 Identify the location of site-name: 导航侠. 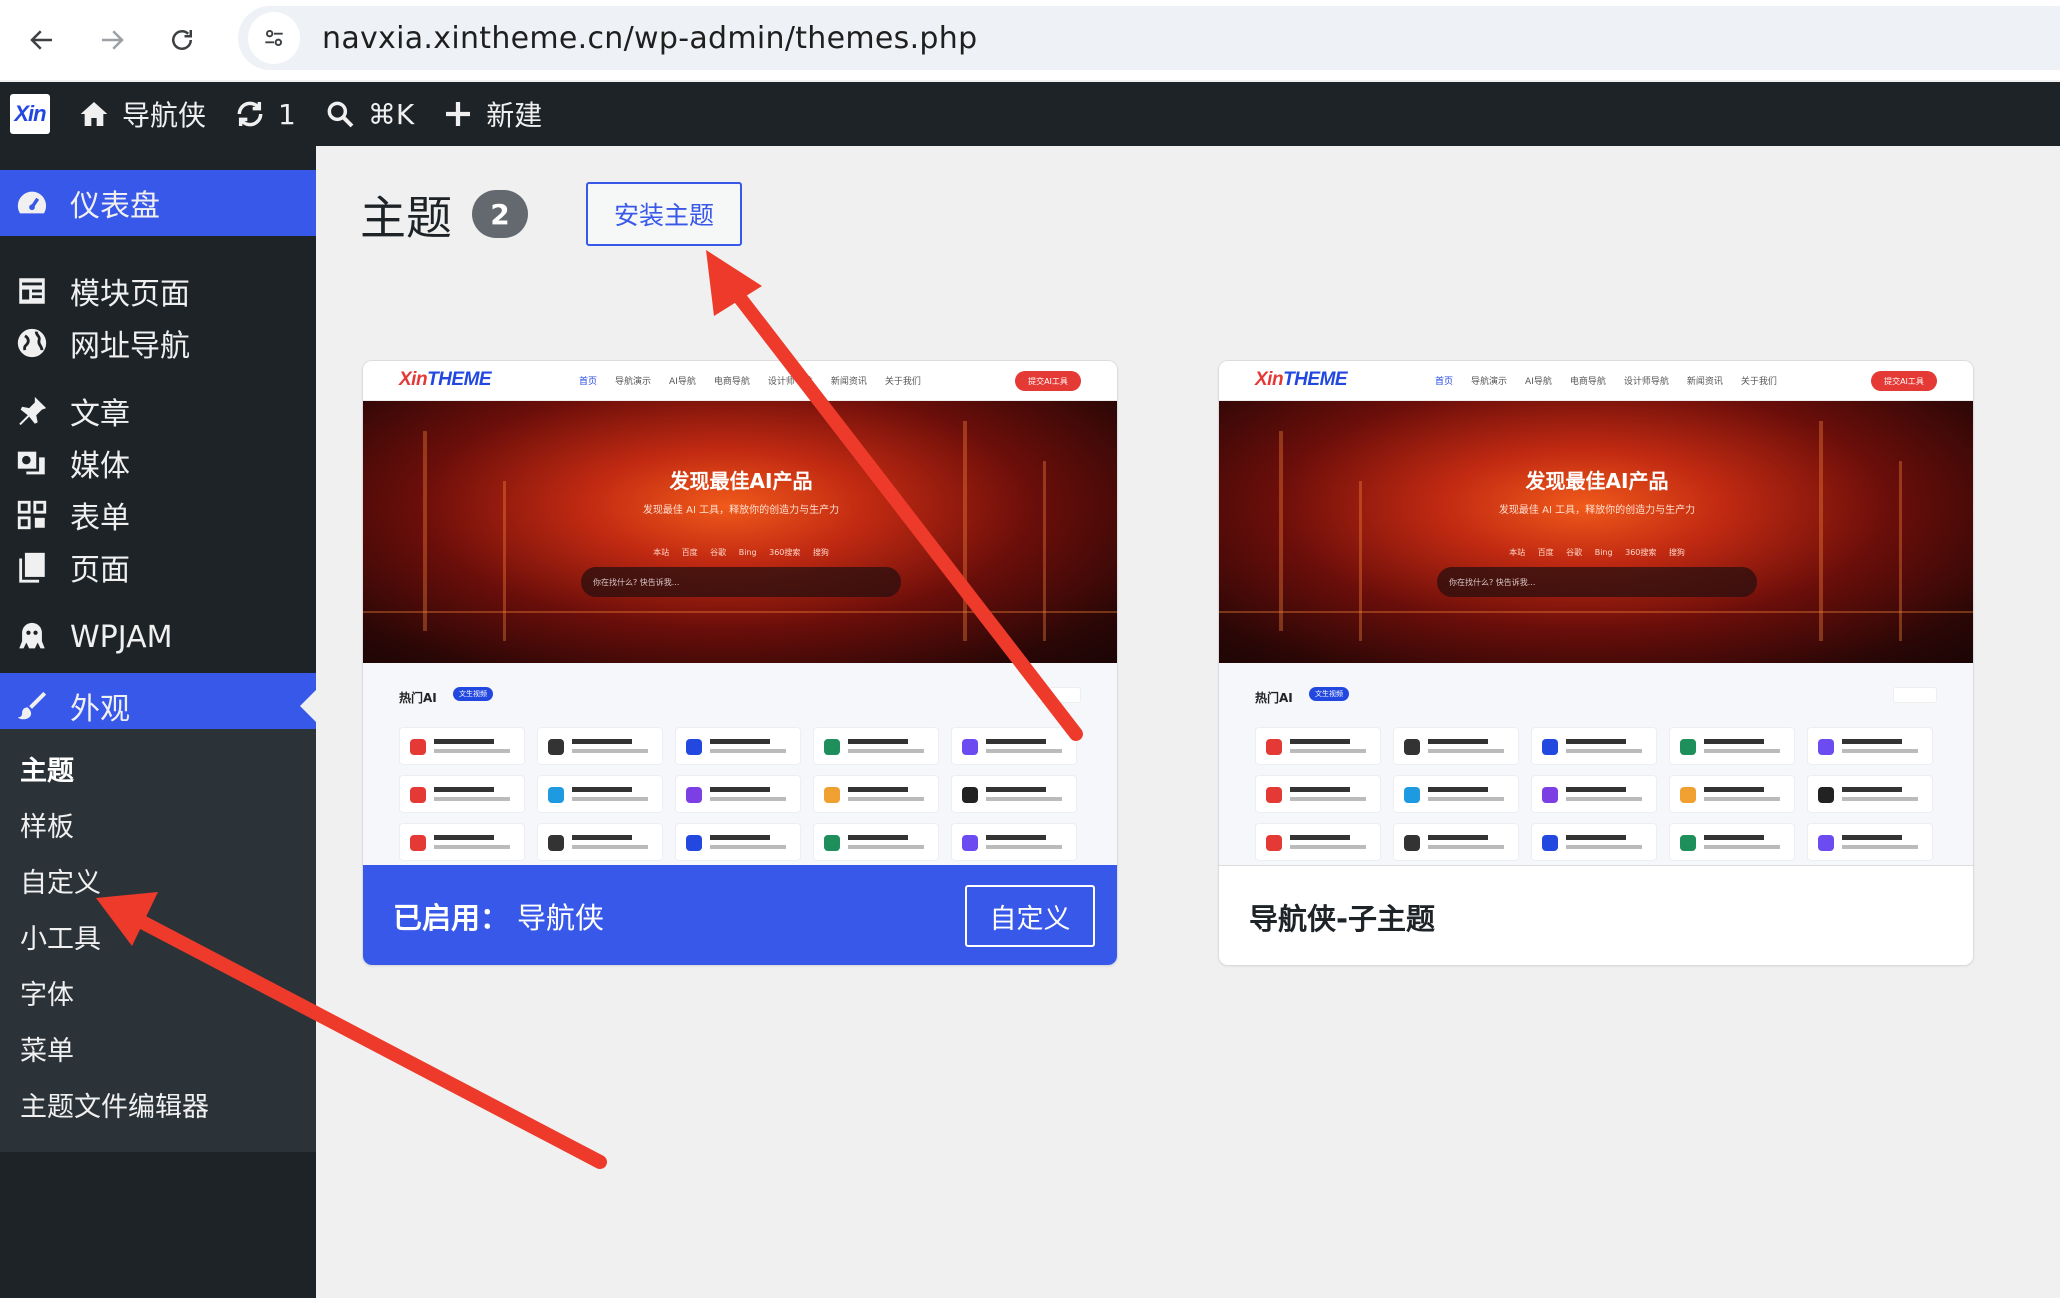
(164, 115).